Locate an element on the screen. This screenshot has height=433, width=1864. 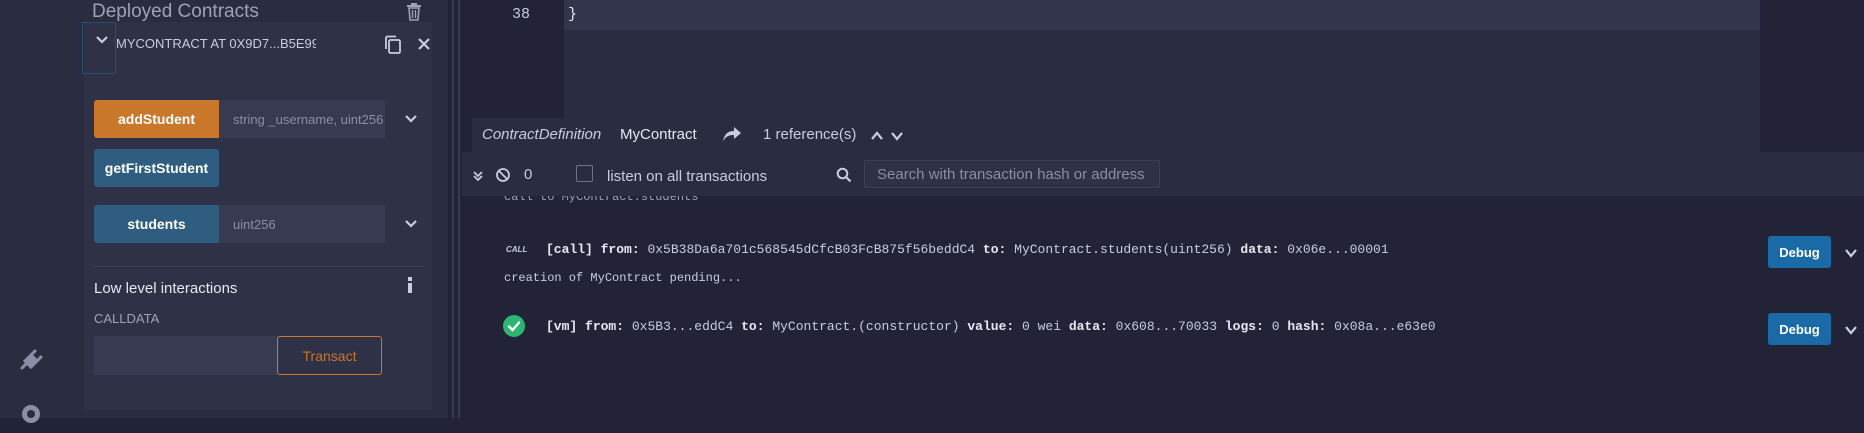
clipped-log-line: call to MyContract.students is located at coordinates (601, 200).